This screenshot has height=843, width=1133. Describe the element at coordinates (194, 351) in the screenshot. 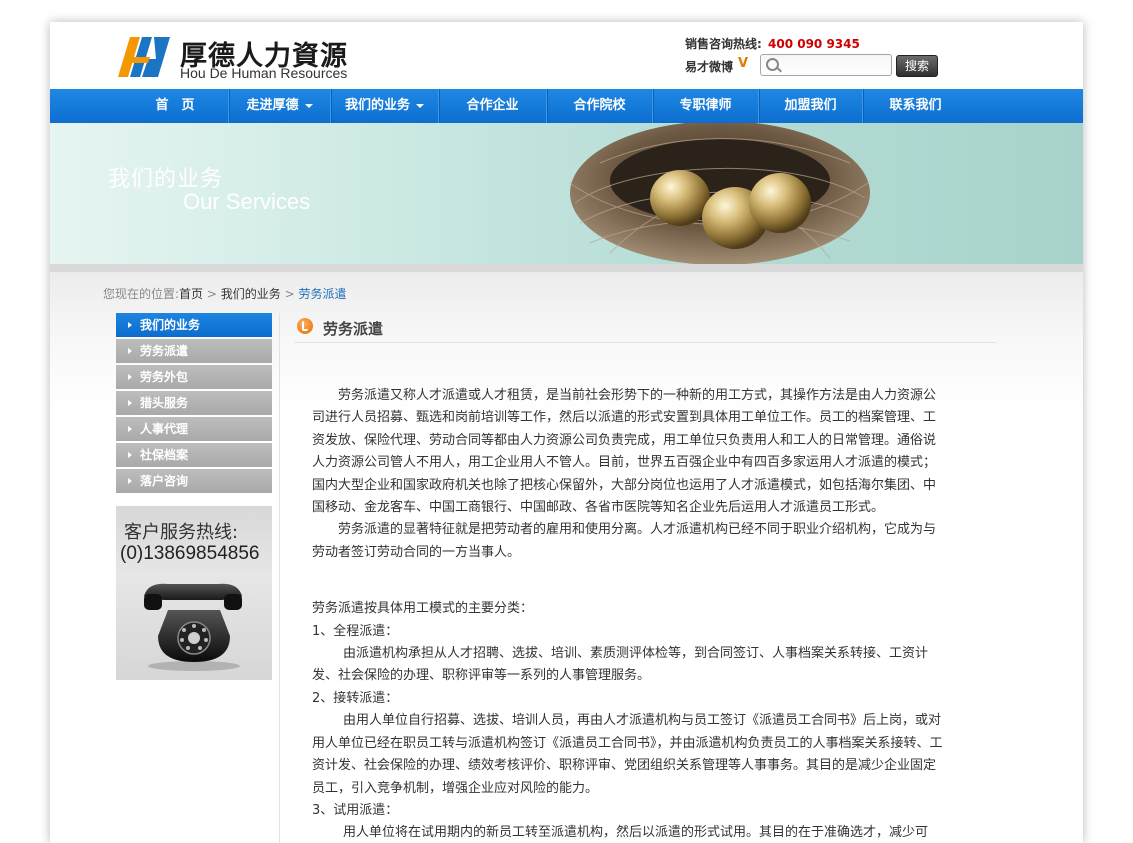

I see `sidebar-item-labor-dispatch: 劳务派遣` at that location.